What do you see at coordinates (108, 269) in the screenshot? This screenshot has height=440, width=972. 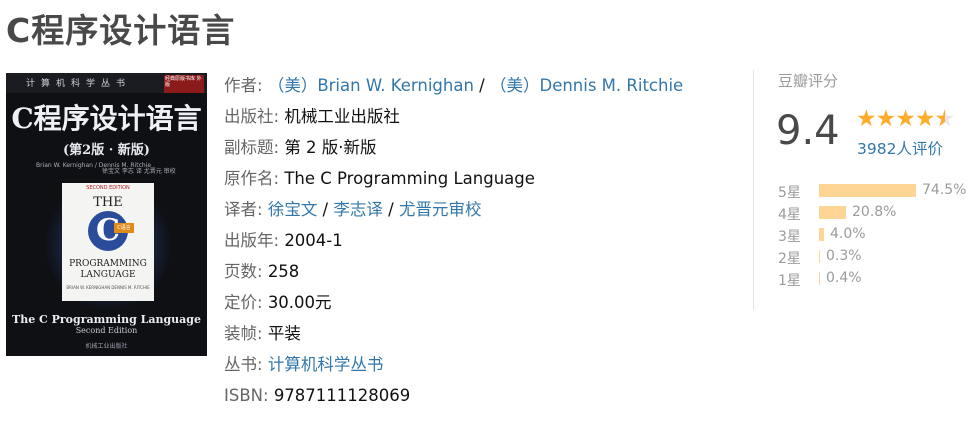 I see `cover-programming: PROGRAMMING LANGUAGE` at bounding box center [108, 269].